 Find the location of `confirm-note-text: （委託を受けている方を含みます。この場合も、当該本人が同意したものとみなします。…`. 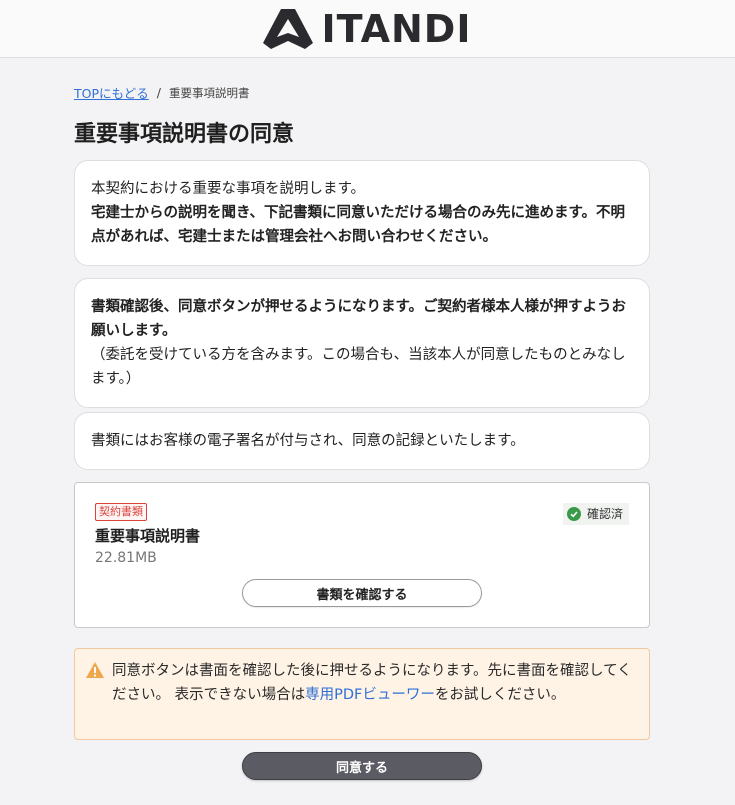

confirm-note-text: （委託を受けている方を含みます。この場合も、当該本人が同意したものとみなします。… is located at coordinates (358, 367).